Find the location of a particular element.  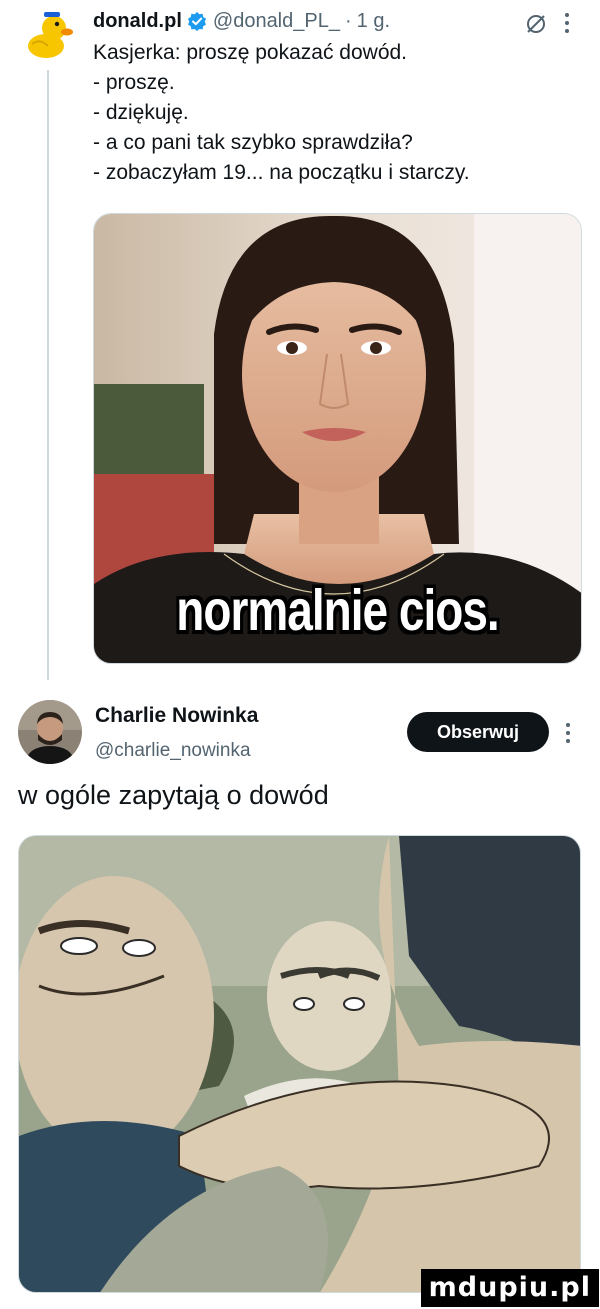

tweet-header: donald.pl @donald_PL_ · 1 g. is located at coordinates (338, 21).